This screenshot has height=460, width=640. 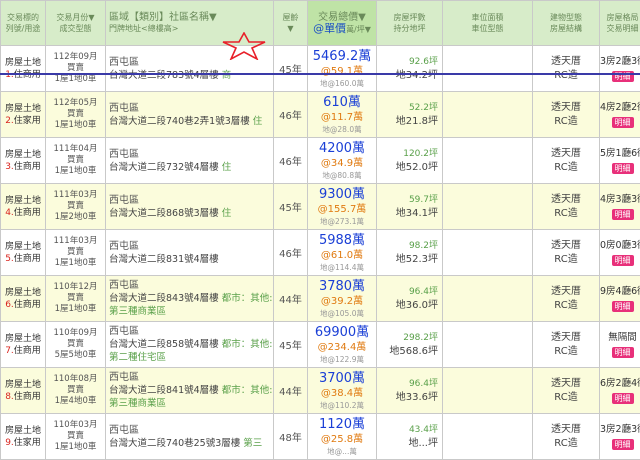 What do you see at coordinates (342, 424) in the screenshot?
I see `total-price: 1120萬` at bounding box center [342, 424].